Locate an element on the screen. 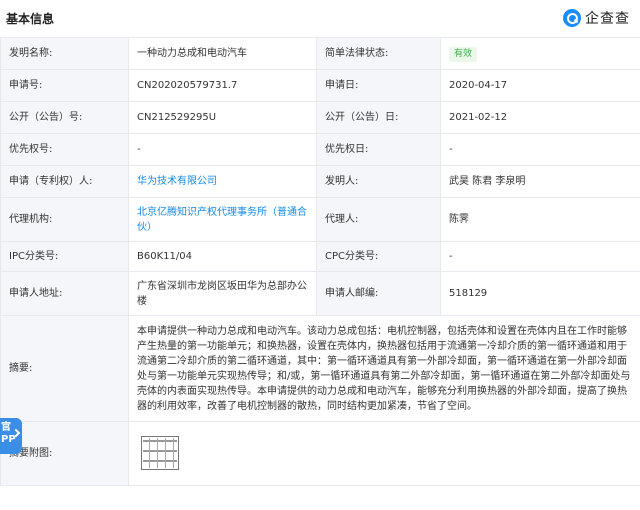  application-date-label: 申请日: is located at coordinates (378, 85).